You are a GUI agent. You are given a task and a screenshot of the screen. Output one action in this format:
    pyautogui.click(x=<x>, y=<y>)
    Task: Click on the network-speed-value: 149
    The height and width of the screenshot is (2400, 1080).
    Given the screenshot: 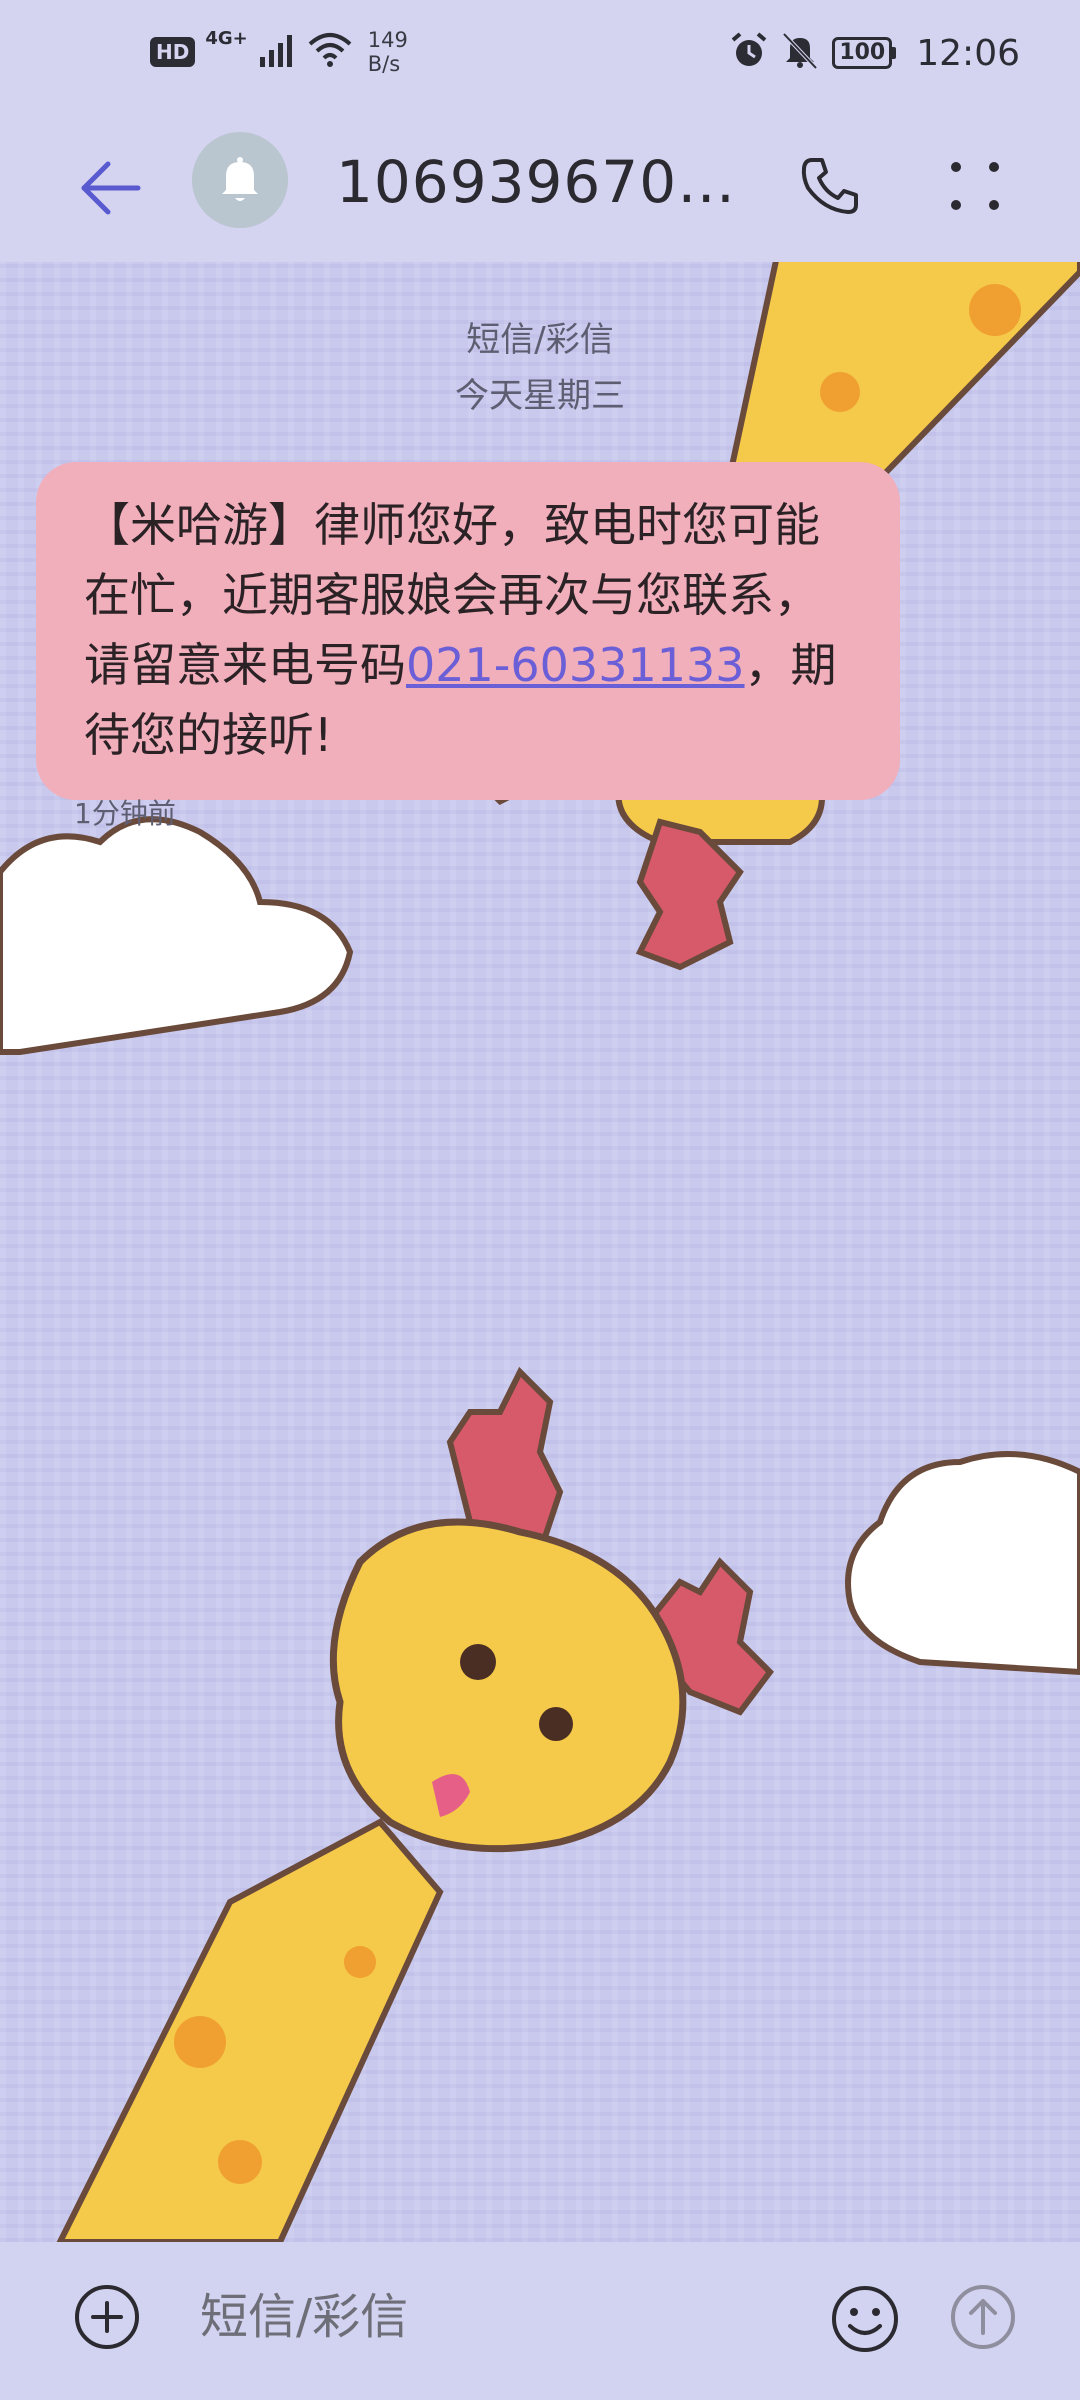 What is the action you would take?
    pyautogui.click(x=387, y=40)
    